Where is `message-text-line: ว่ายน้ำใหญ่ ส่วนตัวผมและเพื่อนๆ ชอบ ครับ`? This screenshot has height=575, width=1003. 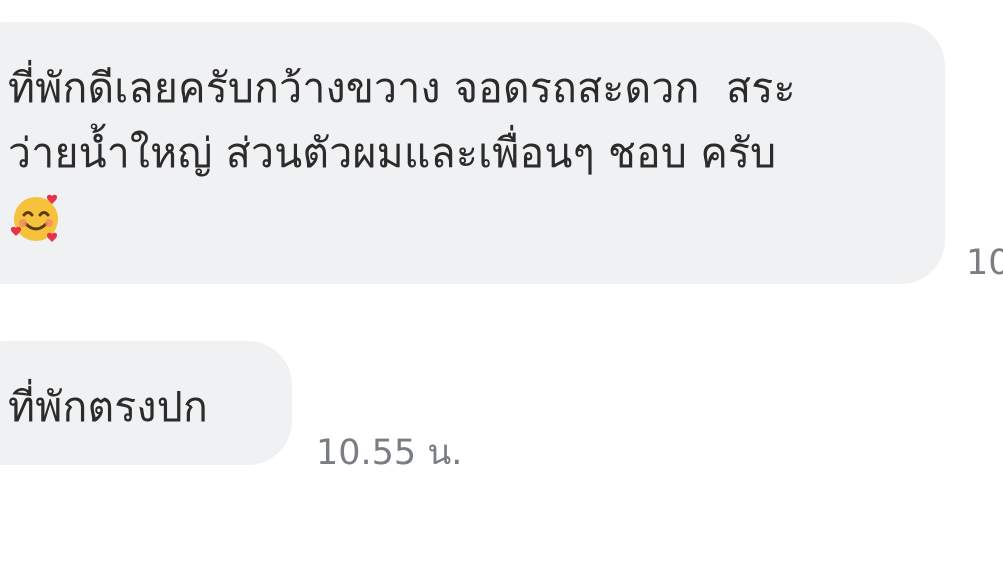
message-text-line: ว่ายน้ำใหญ่ ส่วนตัวผมและเพื่อนๆ ชอบ ครับ is located at coordinates (392, 153).